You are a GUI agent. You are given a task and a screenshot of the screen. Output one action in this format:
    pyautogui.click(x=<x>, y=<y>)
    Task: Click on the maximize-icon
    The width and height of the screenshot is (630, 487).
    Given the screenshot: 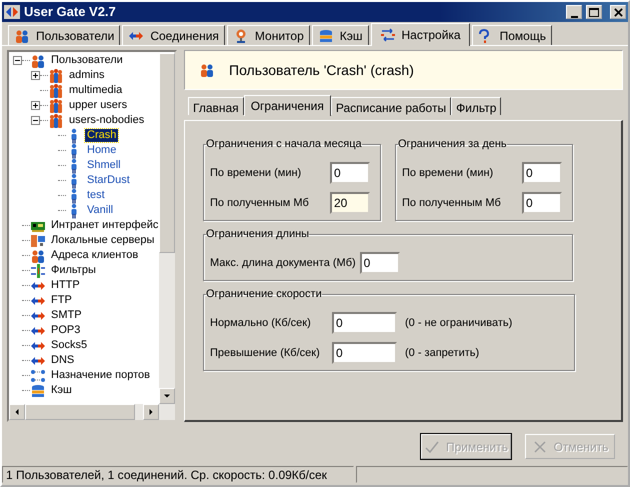 What is the action you would take?
    pyautogui.click(x=594, y=12)
    